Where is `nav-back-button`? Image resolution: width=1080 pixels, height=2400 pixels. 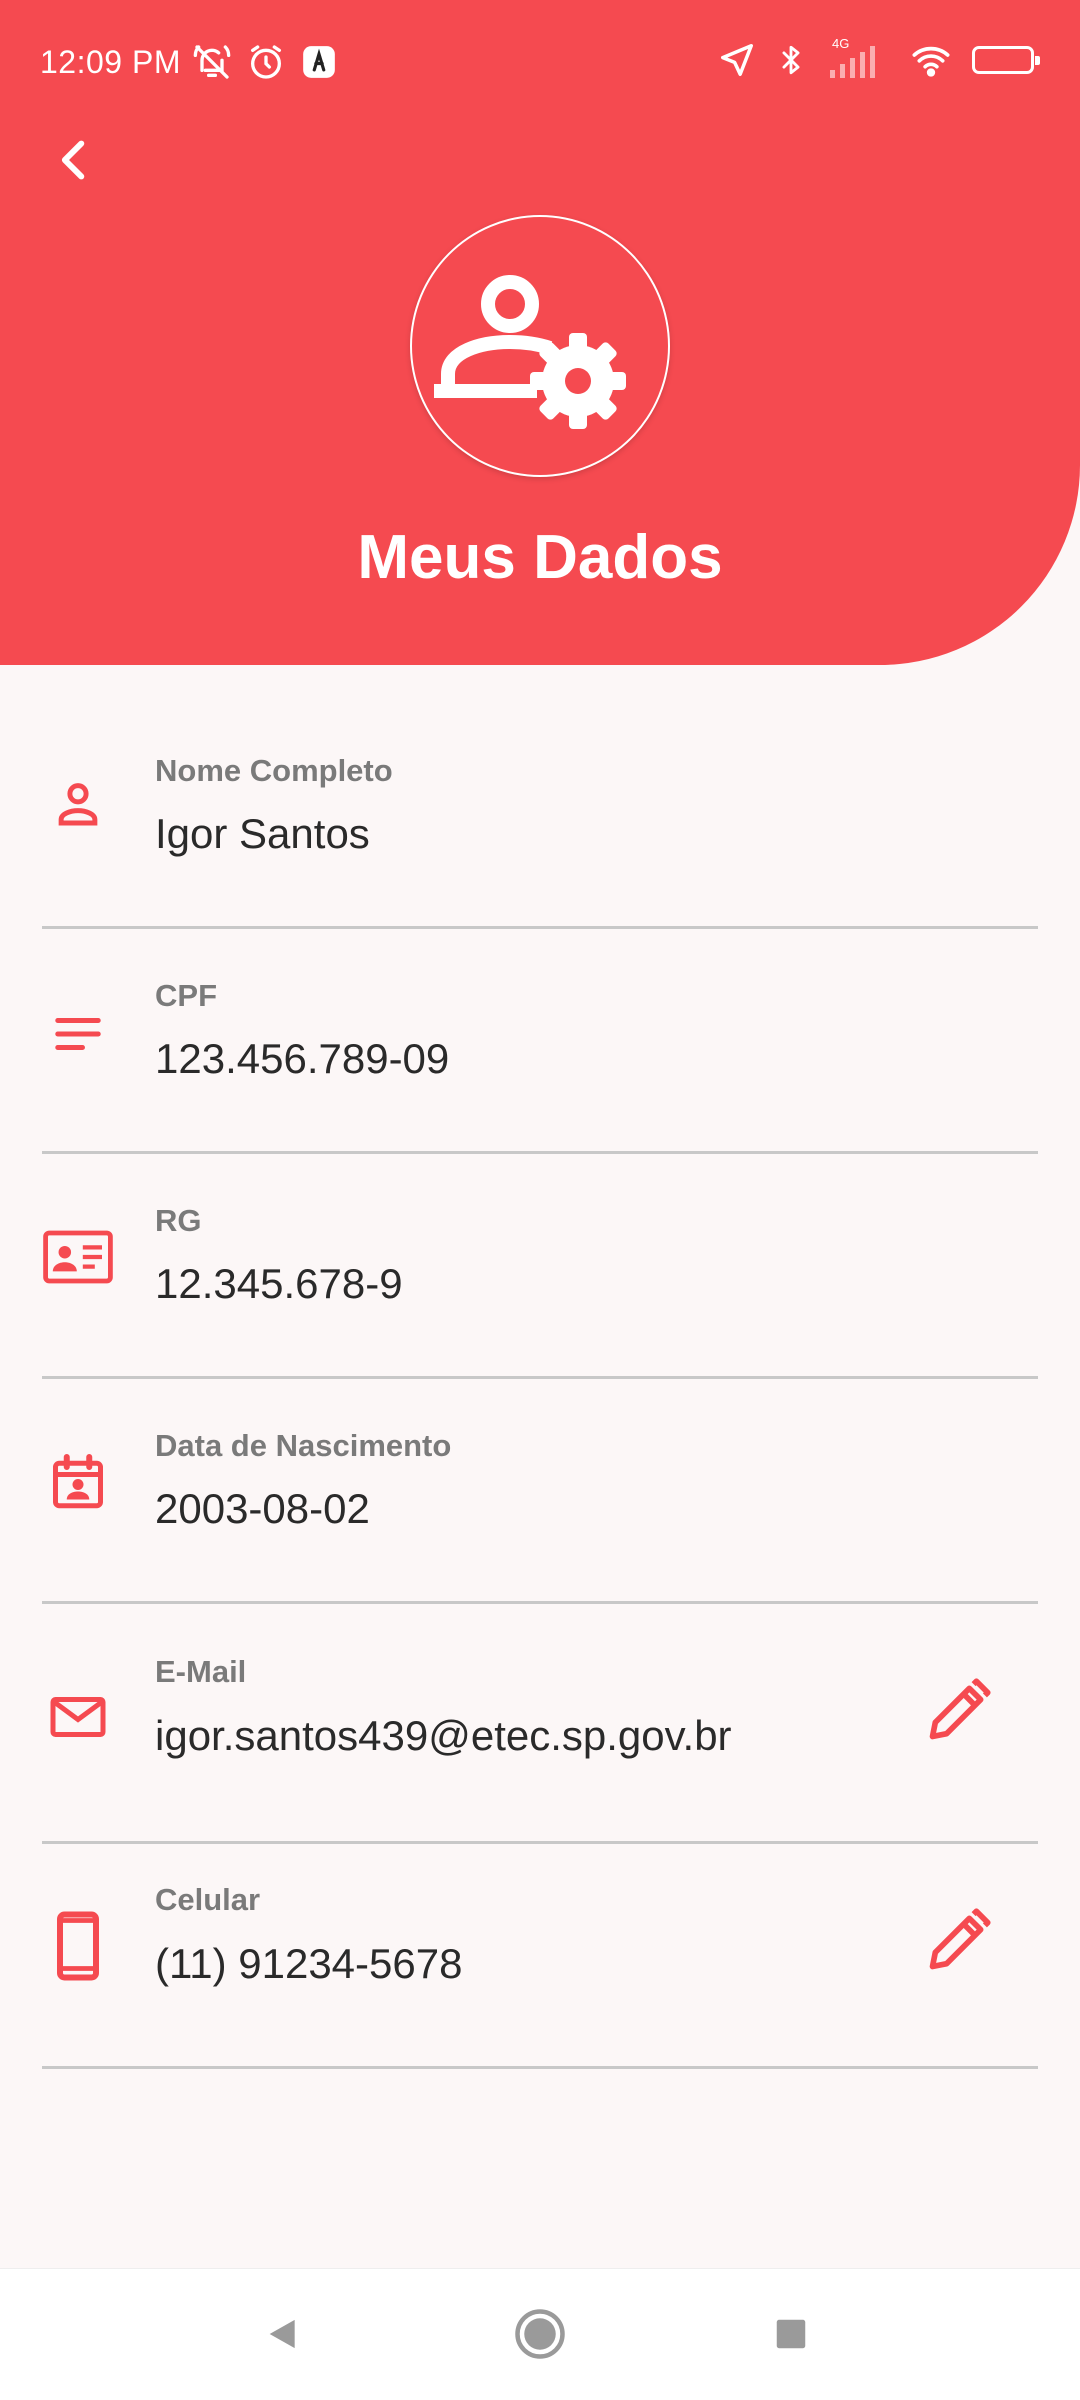 nav-back-button is located at coordinates (283, 2334).